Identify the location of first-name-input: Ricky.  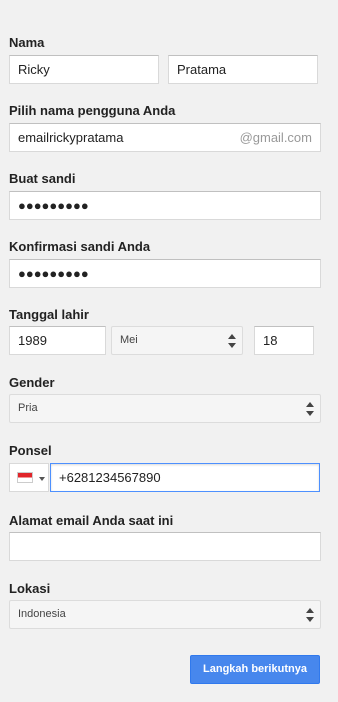
(84, 69).